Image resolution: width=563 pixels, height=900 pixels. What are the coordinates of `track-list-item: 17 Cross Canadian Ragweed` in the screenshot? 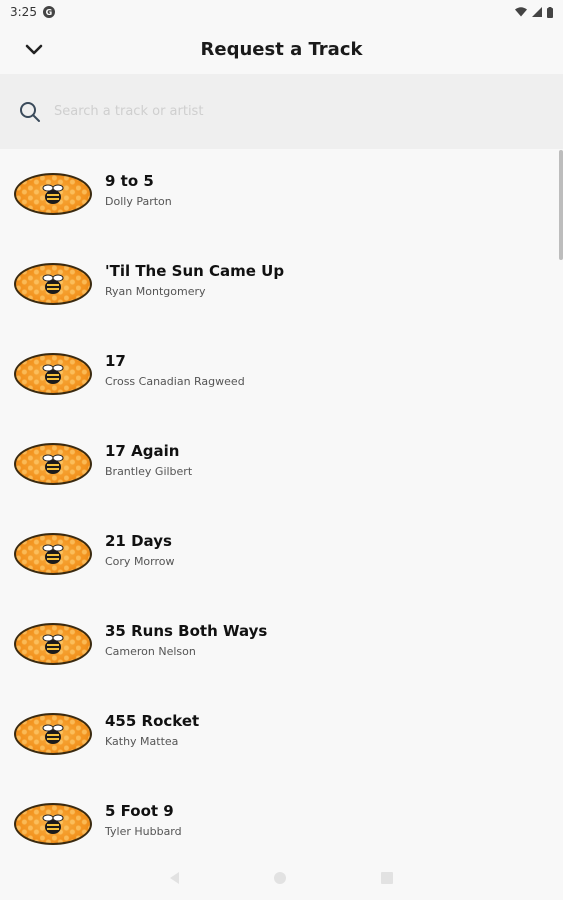 It's located at (281, 374).